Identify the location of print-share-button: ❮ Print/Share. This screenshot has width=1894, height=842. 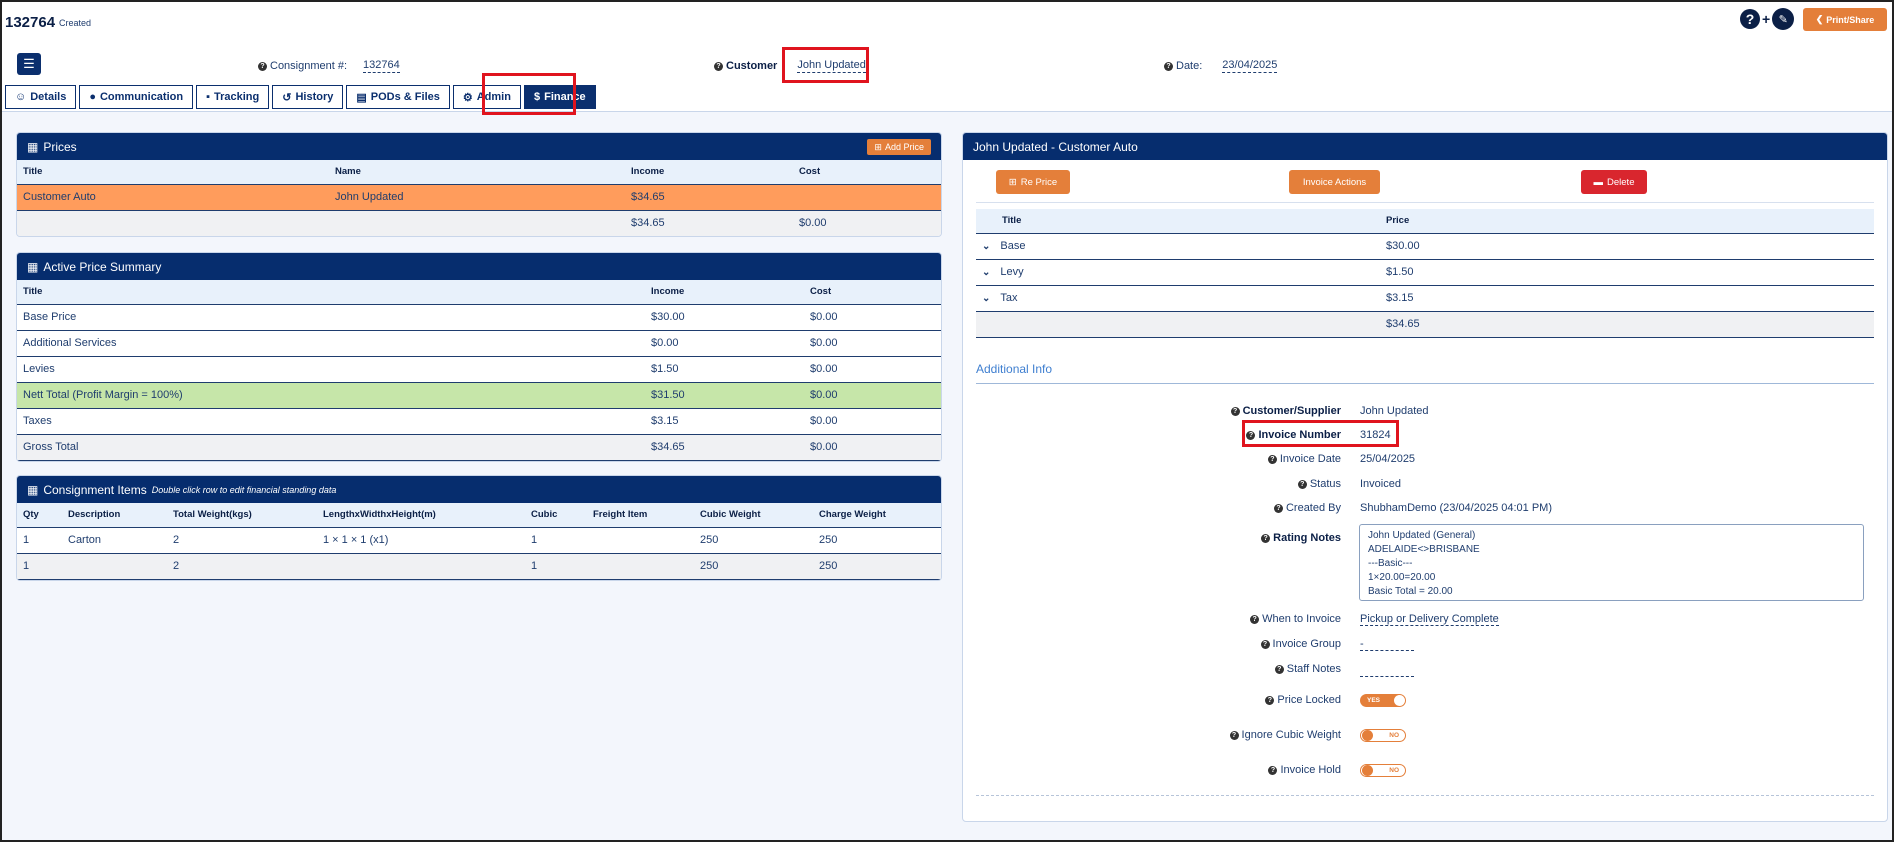
(1845, 19).